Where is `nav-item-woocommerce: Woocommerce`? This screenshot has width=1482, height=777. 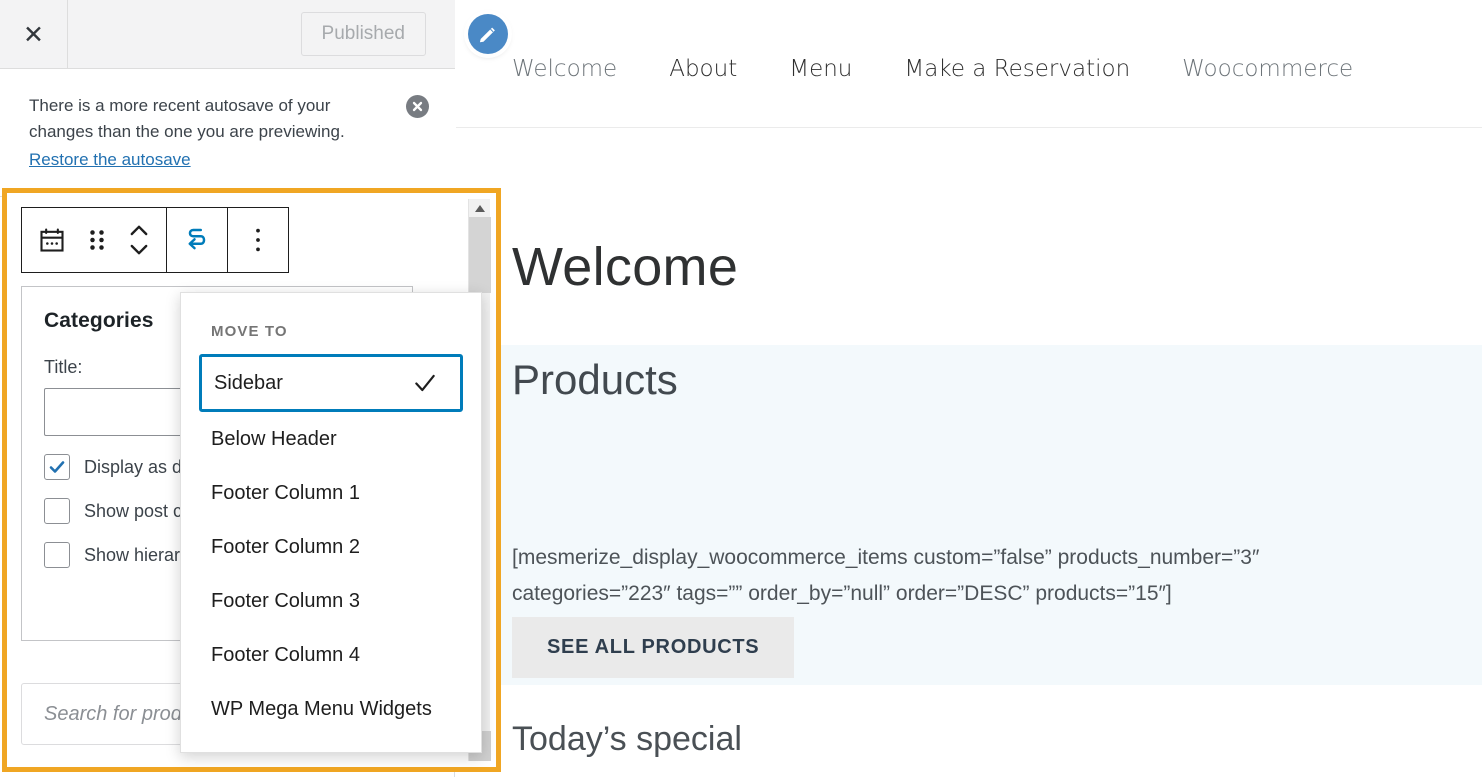 nav-item-woocommerce: Woocommerce is located at coordinates (1267, 69).